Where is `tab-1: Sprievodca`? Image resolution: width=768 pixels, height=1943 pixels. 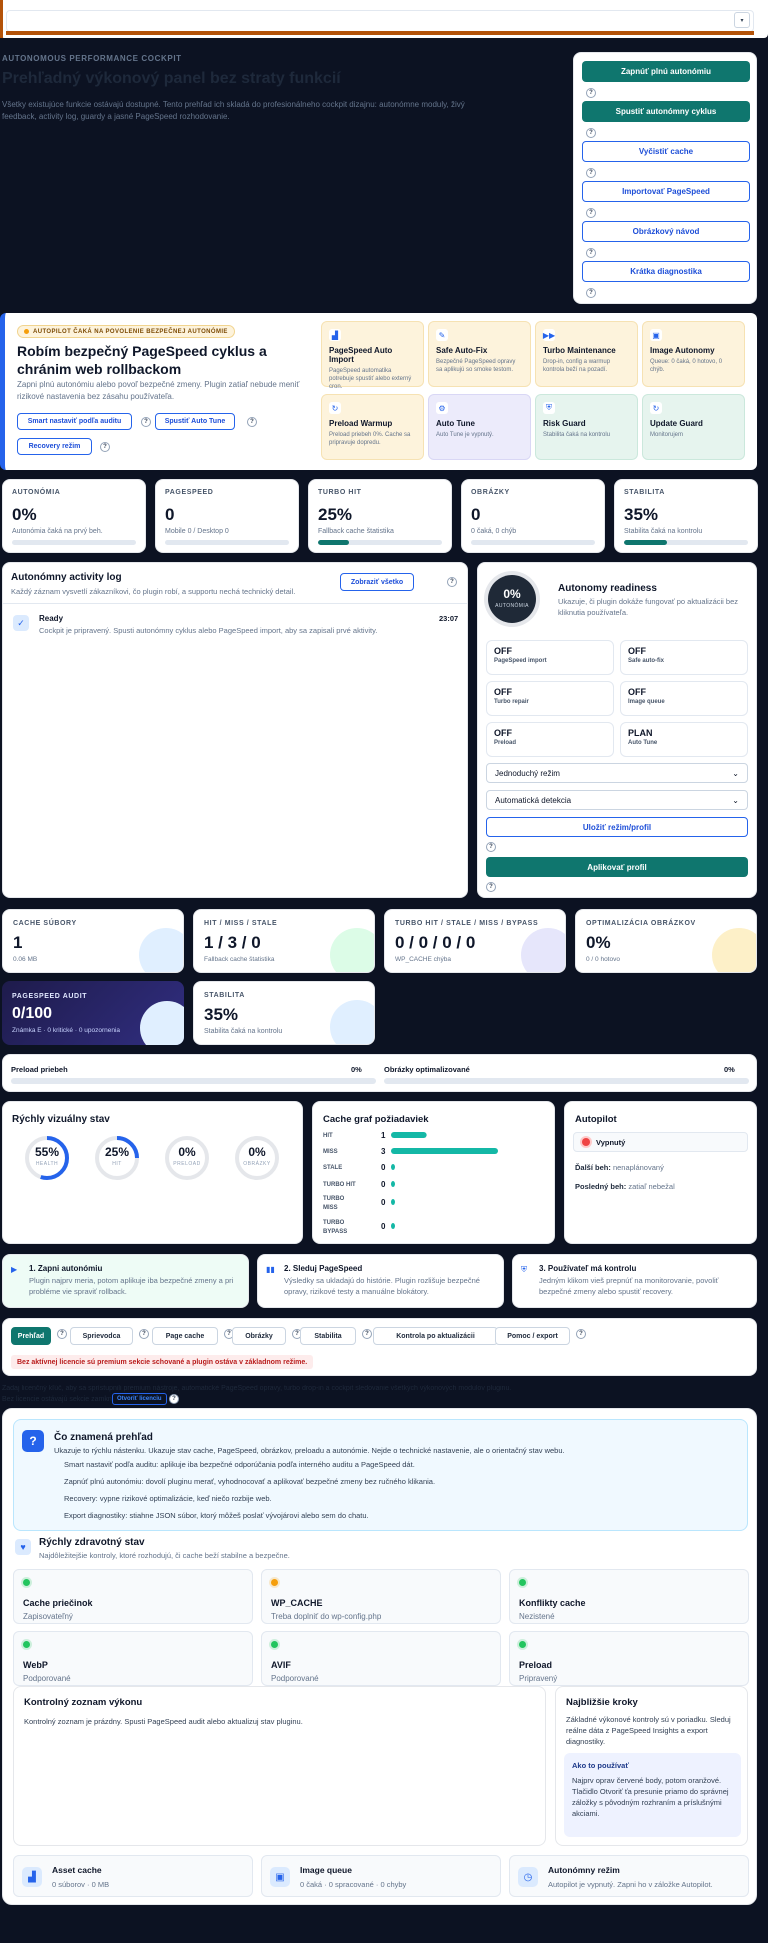 tab-1: Sprievodca is located at coordinates (101, 1336).